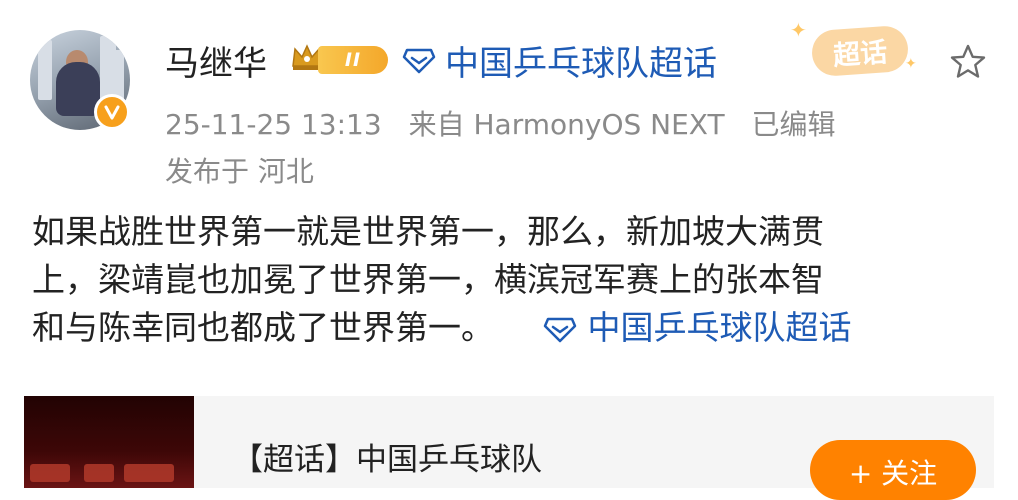 The image size is (1018, 500). I want to click on post-meta: 25-11-25 13:13 来自 HarmonyOS NEXT 已编辑, so click(509, 123).